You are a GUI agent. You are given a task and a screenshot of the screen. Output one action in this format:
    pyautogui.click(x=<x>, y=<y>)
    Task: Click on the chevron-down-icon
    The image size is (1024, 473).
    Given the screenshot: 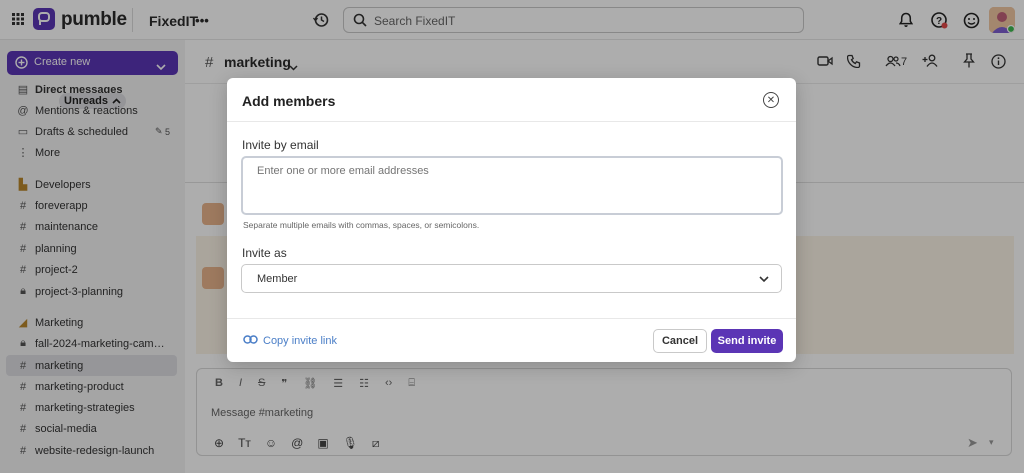 What is the action you would take?
    pyautogui.click(x=764, y=280)
    